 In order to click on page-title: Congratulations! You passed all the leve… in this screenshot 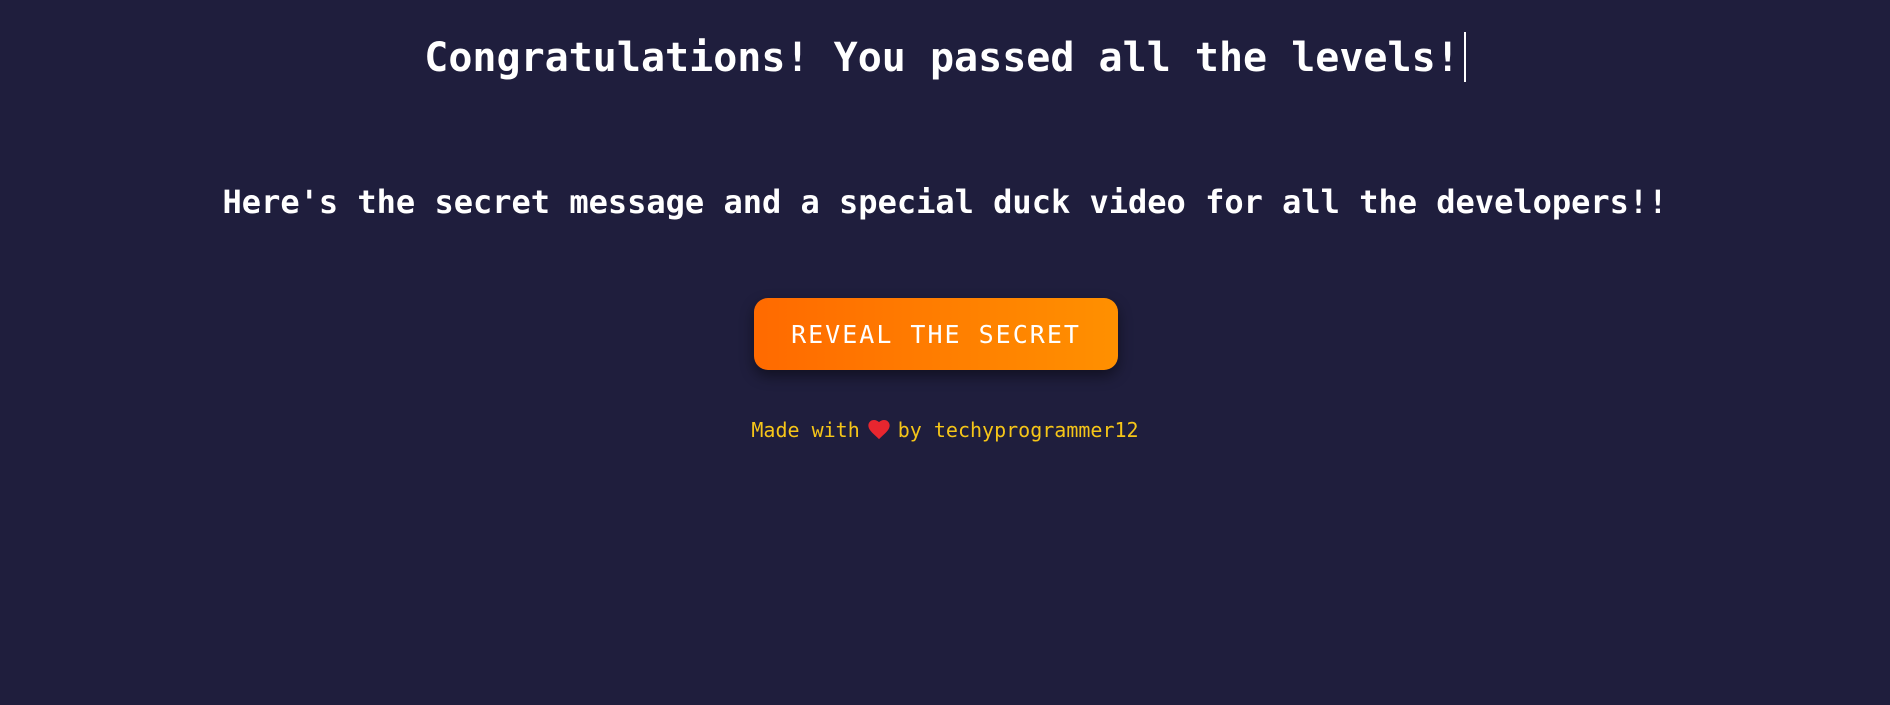, I will do `click(945, 58)`.